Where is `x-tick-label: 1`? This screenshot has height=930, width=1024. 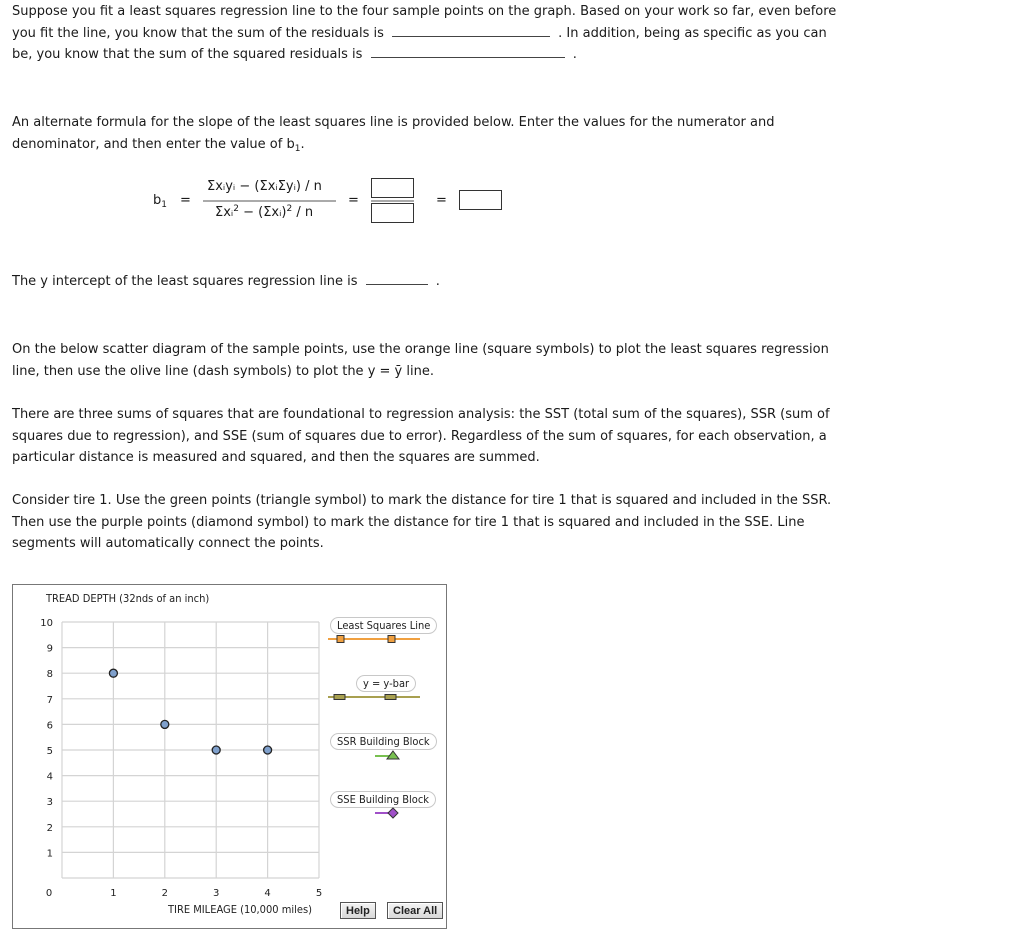
x-tick-label: 1 is located at coordinates (113, 893).